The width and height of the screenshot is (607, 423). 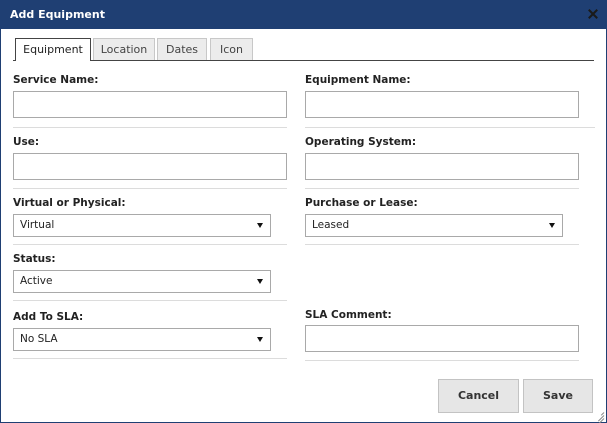 I want to click on purchase-or-lease-value: Leased, so click(x=331, y=225).